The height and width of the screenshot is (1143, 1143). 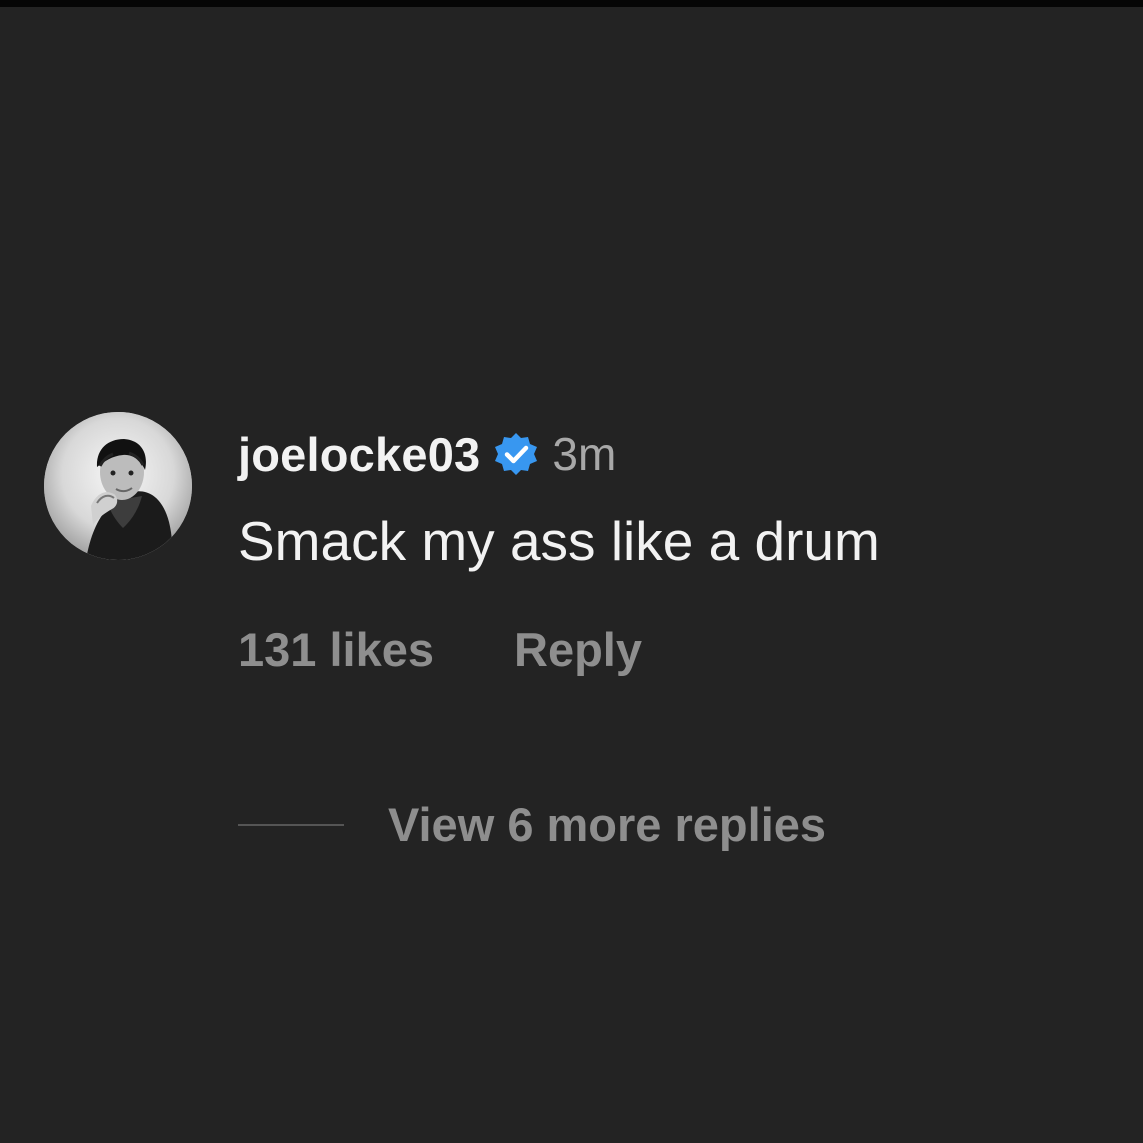 I want to click on avatar, so click(x=118, y=486).